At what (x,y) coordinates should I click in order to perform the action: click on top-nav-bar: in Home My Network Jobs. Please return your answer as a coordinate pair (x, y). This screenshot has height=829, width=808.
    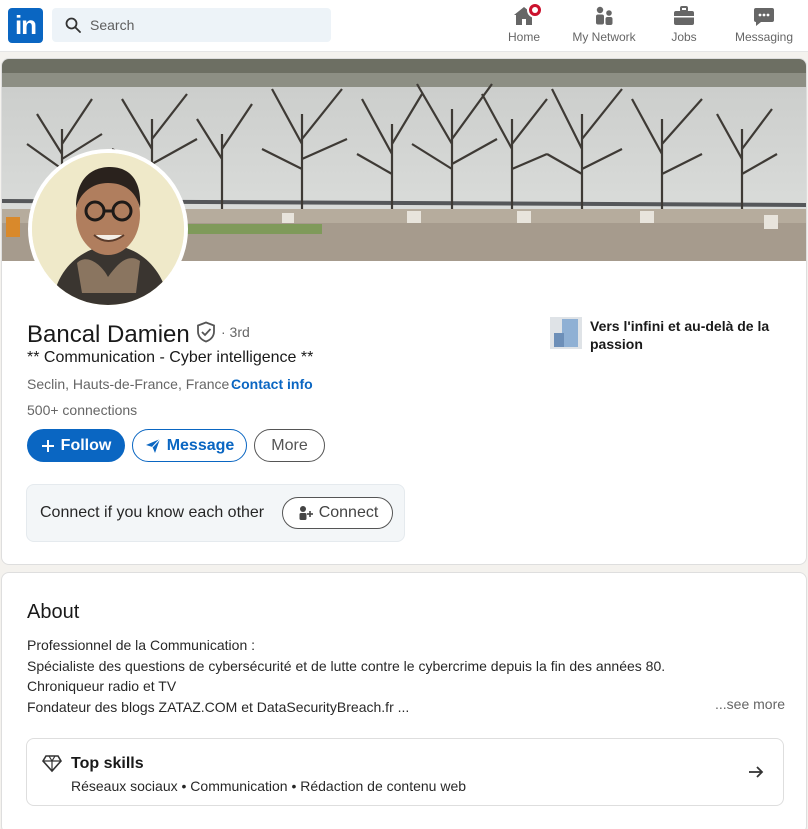
    Looking at the image, I should click on (404, 26).